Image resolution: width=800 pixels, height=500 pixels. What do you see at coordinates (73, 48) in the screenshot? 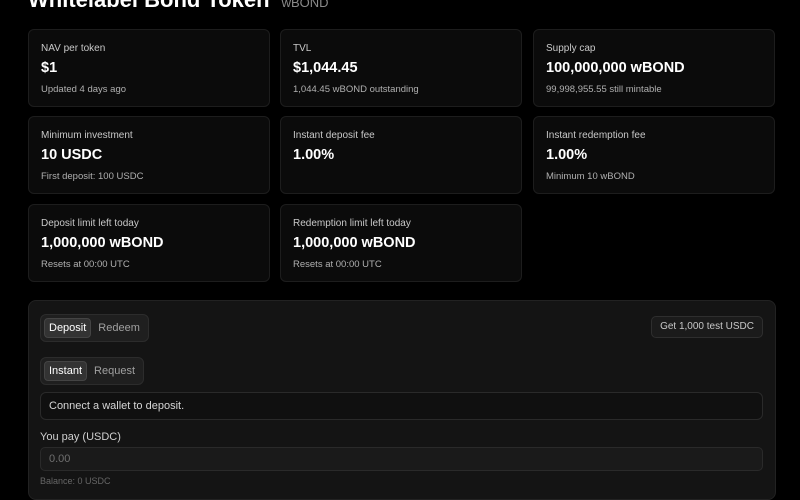
I see `stat-label: NAV per token` at bounding box center [73, 48].